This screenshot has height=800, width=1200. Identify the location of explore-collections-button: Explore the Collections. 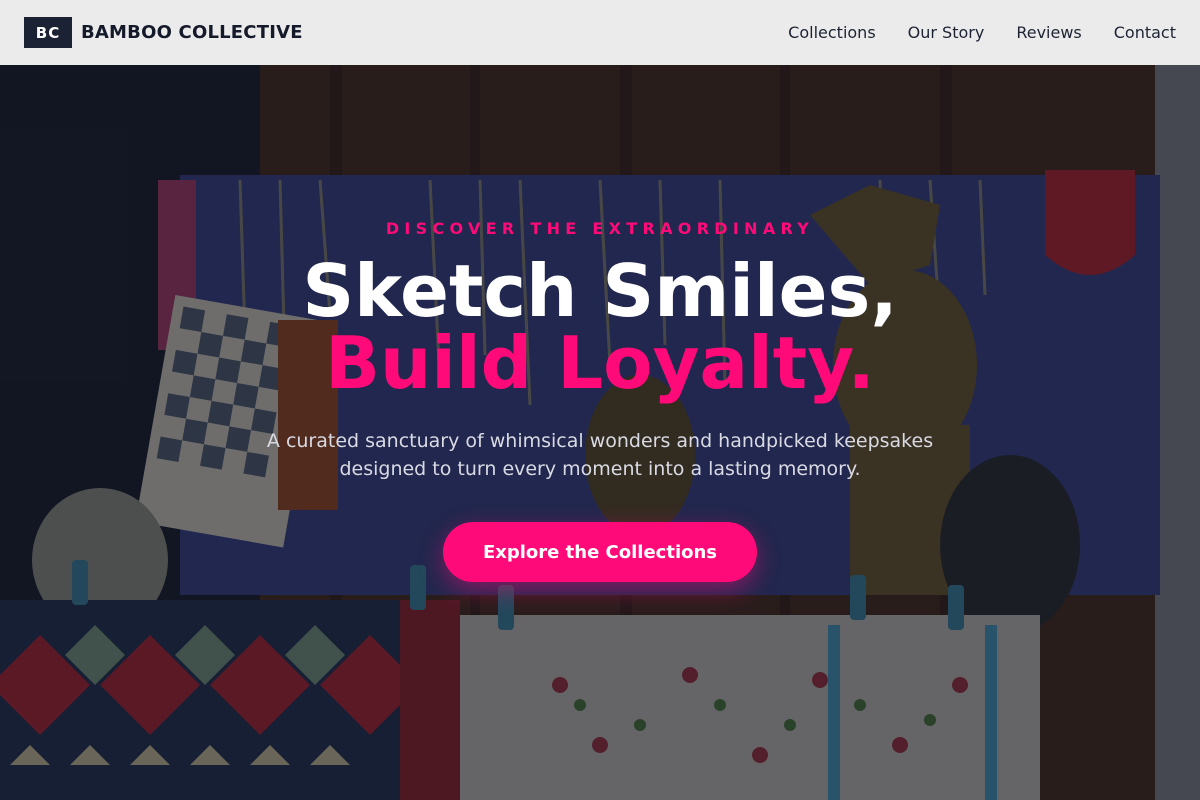
(600, 552).